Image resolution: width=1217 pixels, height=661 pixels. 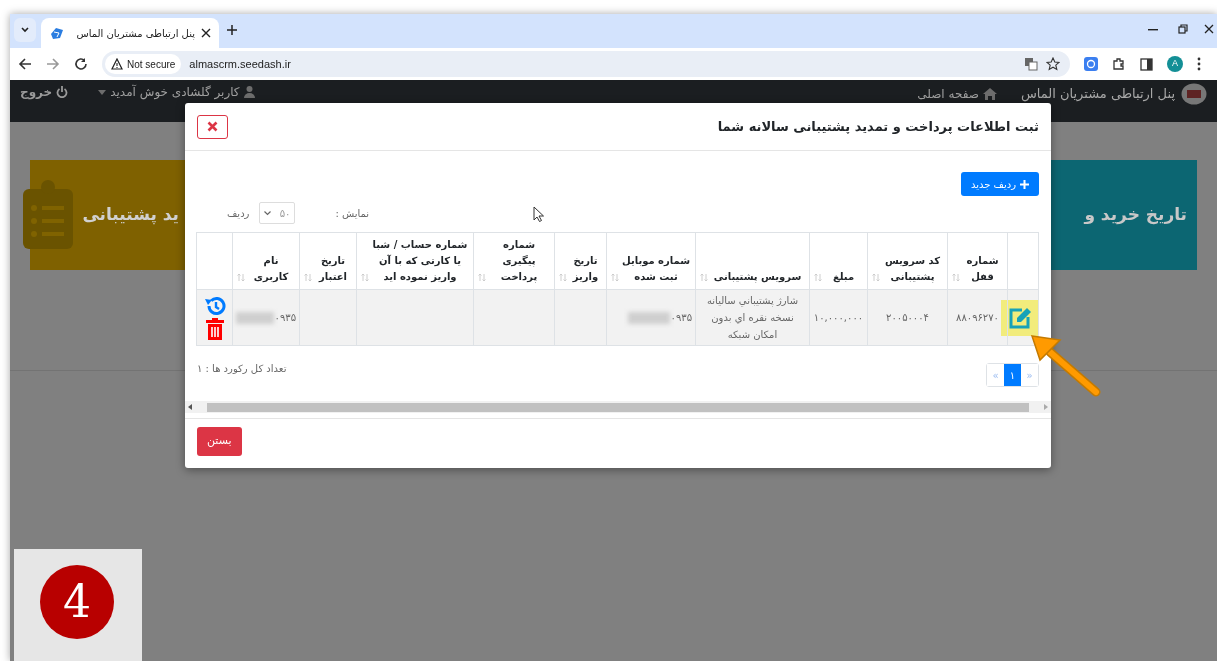 I want to click on card-title: ید پشتیبانی, so click(x=130, y=215).